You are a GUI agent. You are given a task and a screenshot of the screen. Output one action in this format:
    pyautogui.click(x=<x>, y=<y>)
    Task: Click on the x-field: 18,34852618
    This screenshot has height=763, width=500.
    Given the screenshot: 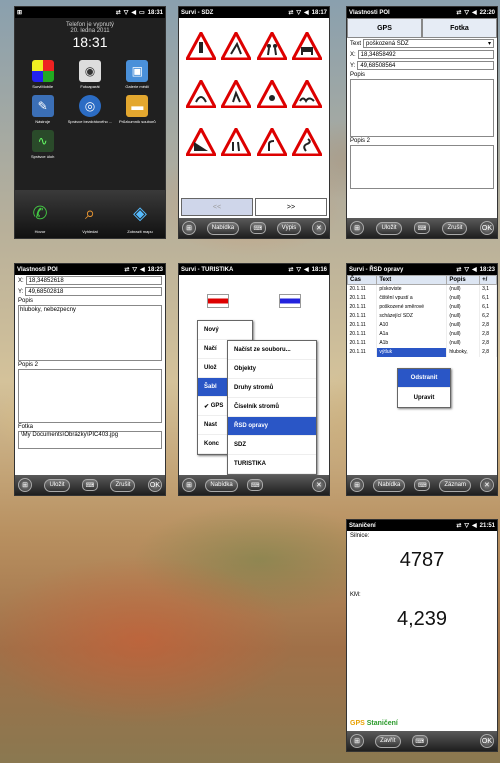 What is the action you would take?
    pyautogui.click(x=93, y=280)
    